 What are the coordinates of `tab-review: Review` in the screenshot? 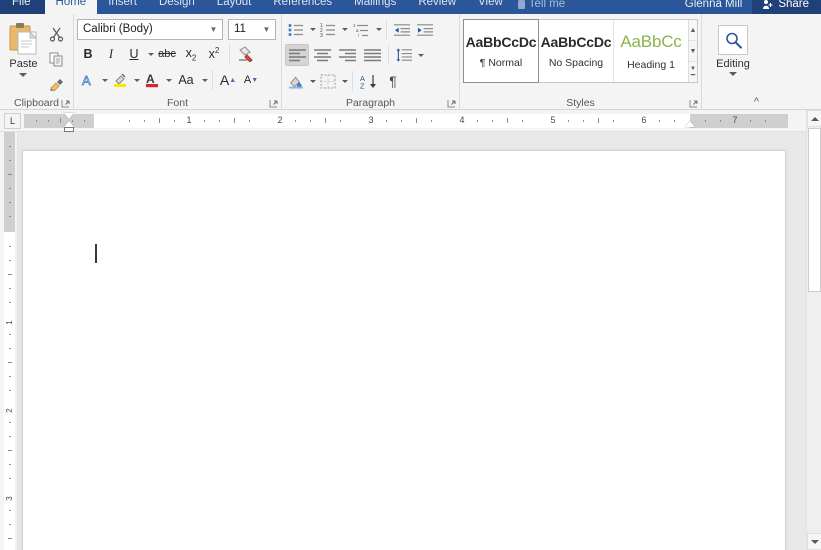 It's located at (437, 7).